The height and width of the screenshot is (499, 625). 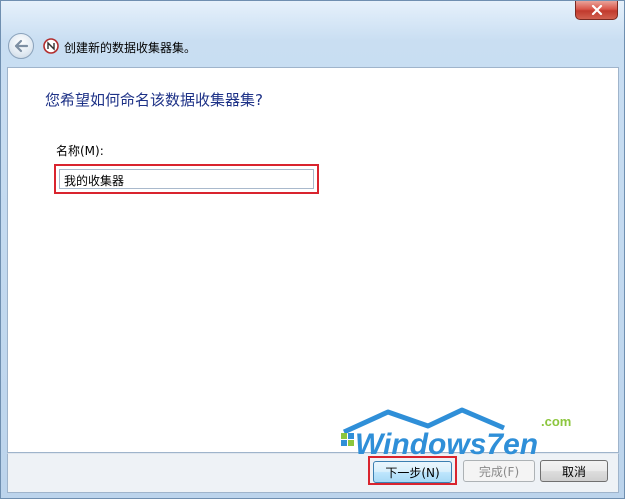 What do you see at coordinates (312, 13) in the screenshot?
I see `title-bar` at bounding box center [312, 13].